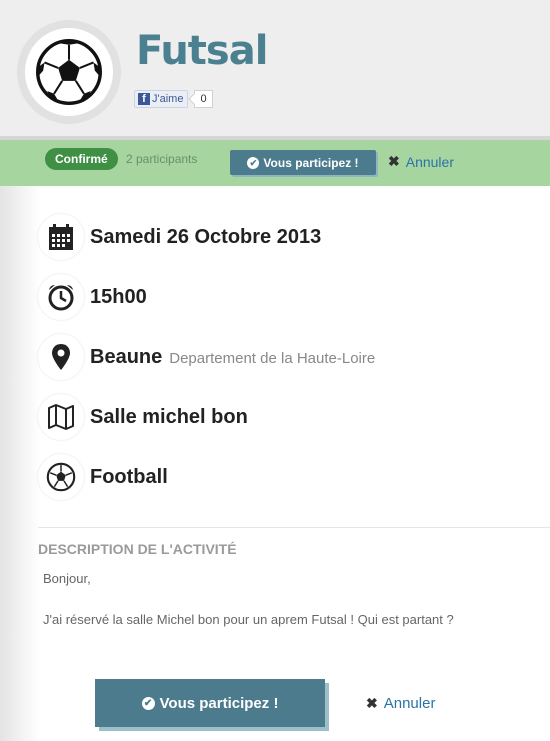 Image resolution: width=550 pixels, height=741 pixels. Describe the element at coordinates (168, 99) in the screenshot. I see `facebook-like-label: J'aime` at that location.